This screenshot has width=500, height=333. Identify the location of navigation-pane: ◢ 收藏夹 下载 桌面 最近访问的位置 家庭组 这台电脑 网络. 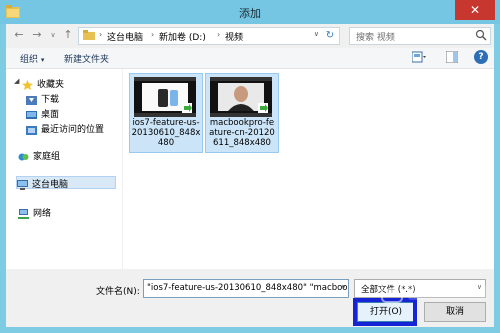
(64, 169).